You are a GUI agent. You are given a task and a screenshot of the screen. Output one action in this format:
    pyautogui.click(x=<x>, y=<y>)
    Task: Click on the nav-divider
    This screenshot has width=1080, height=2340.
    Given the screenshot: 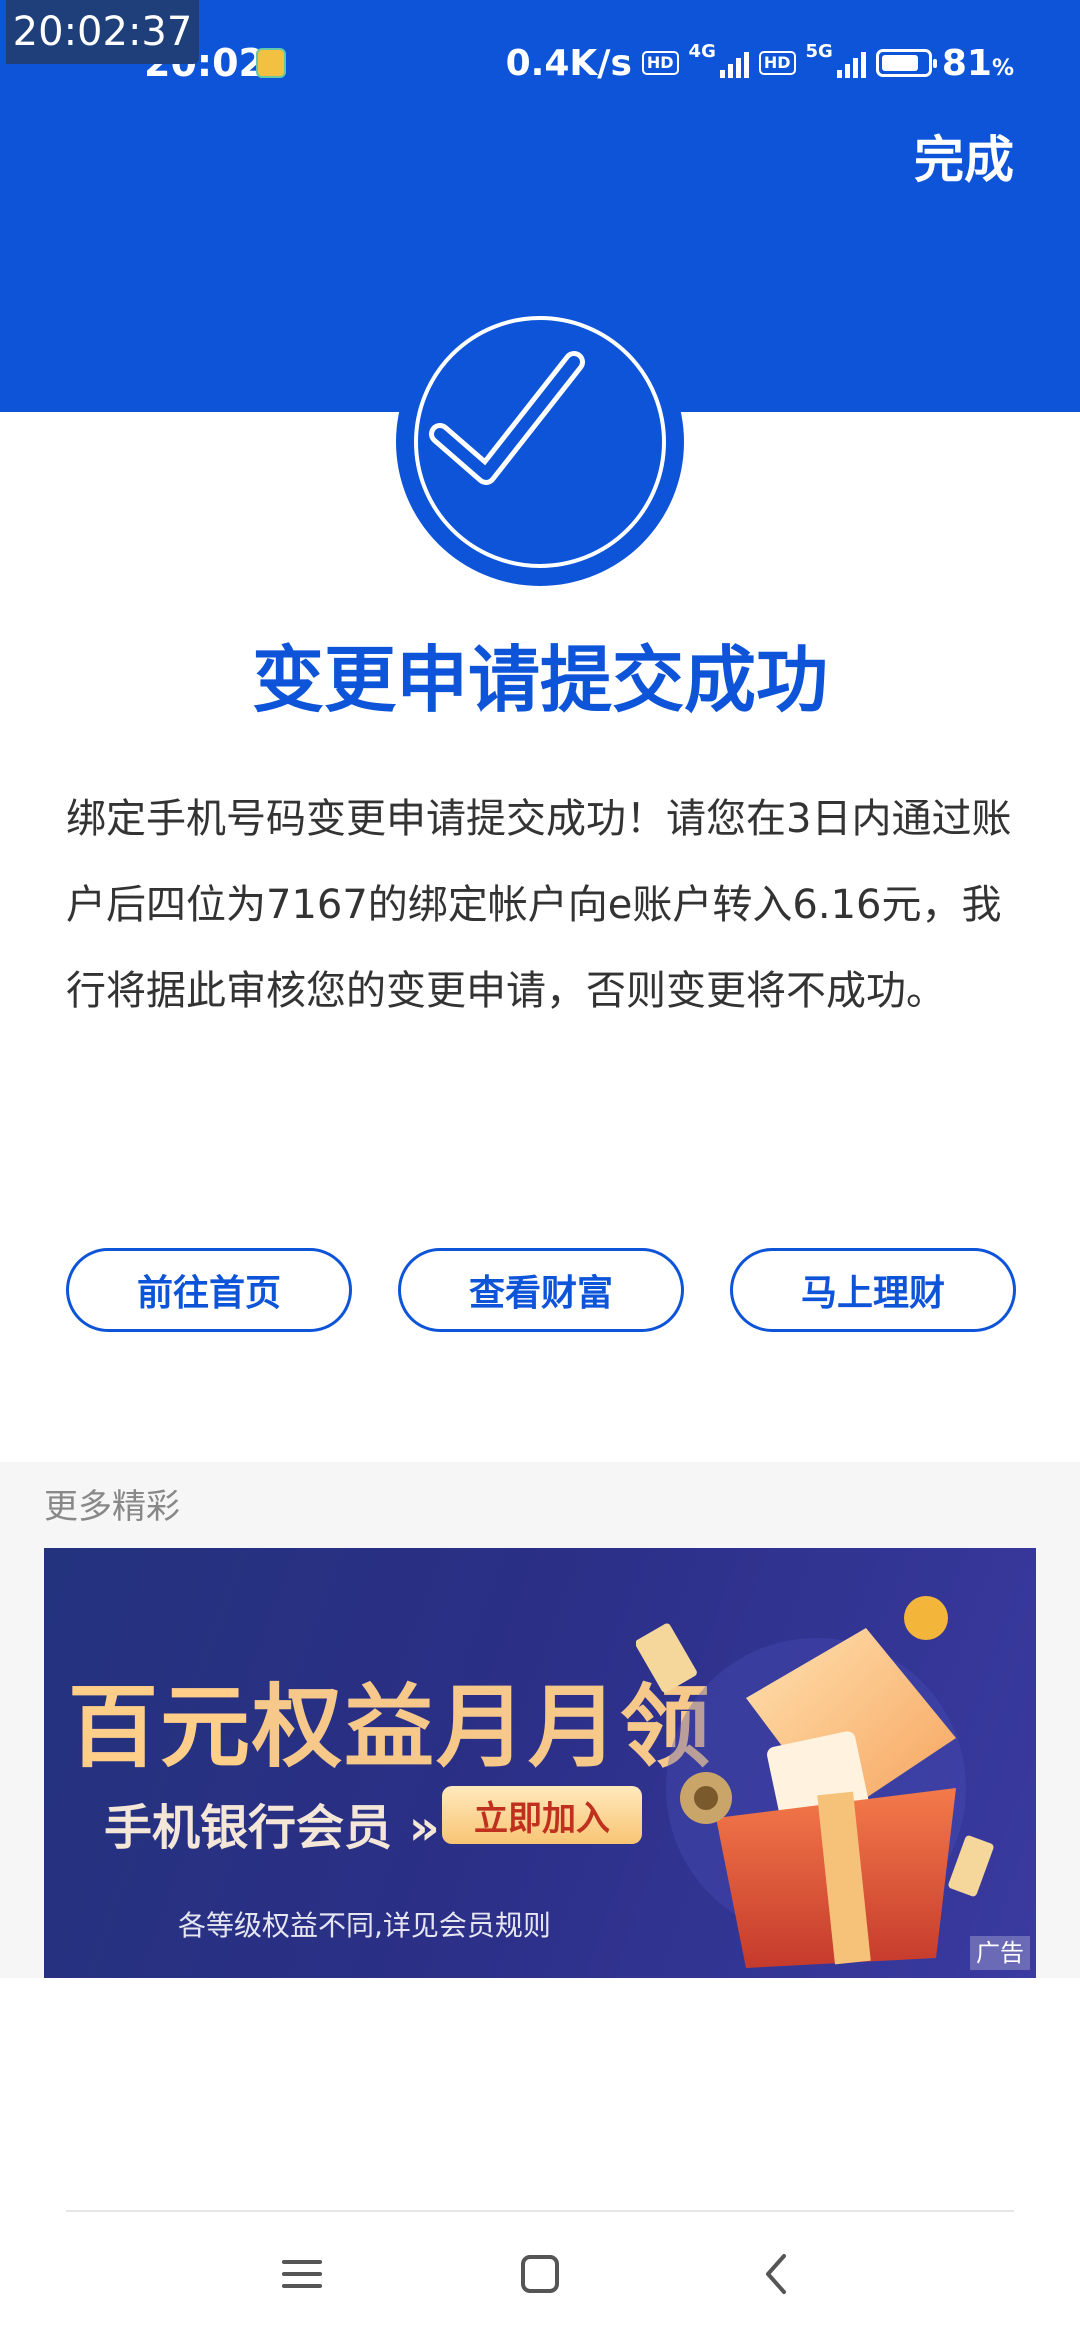 What is the action you would take?
    pyautogui.click(x=540, y=2211)
    